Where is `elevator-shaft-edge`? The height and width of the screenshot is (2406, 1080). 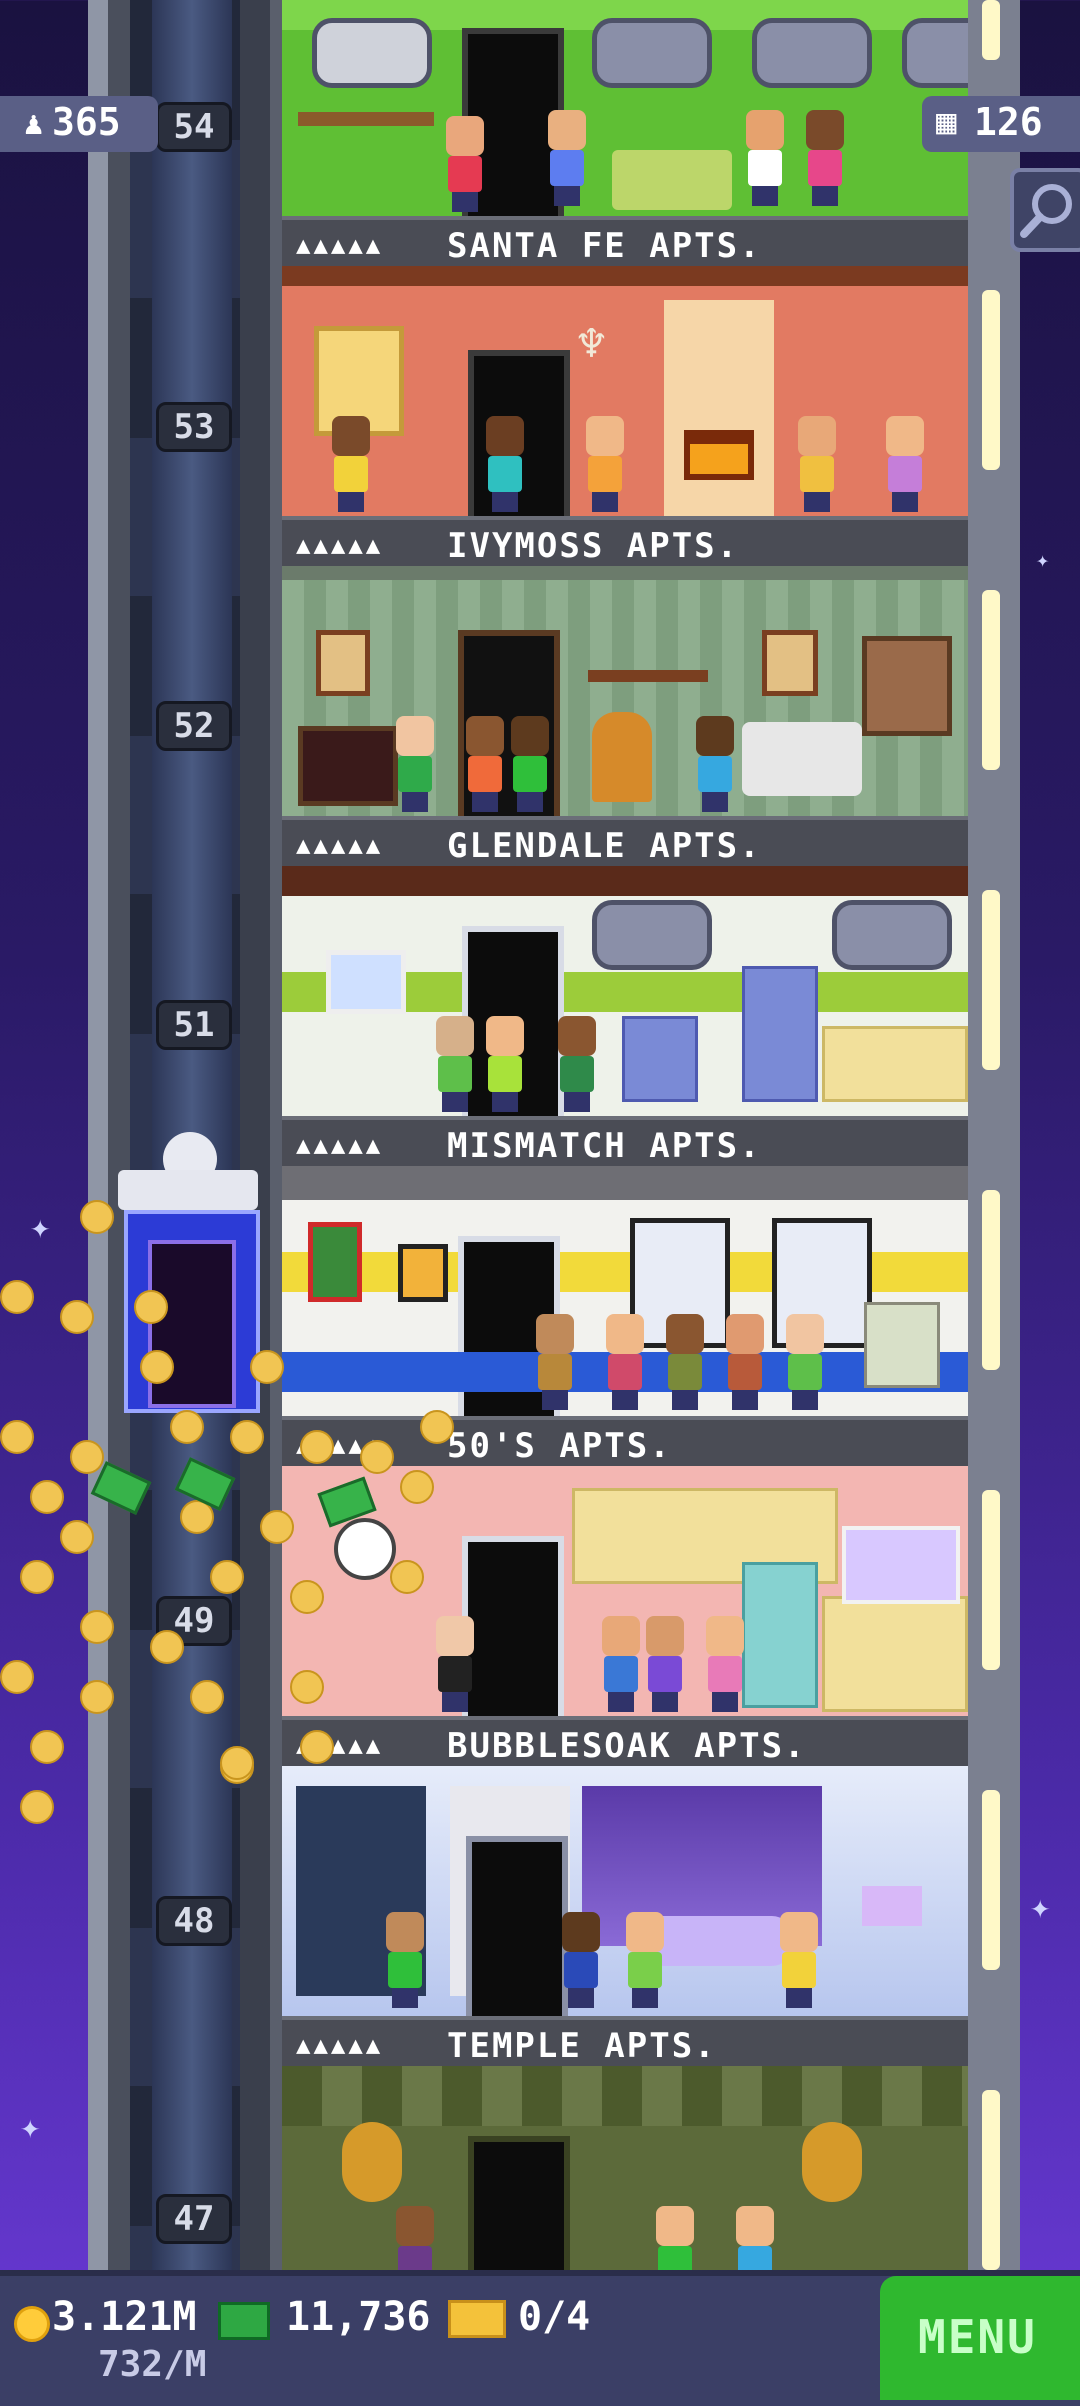
elevator-shaft-edge is located at coordinates (255, 1135).